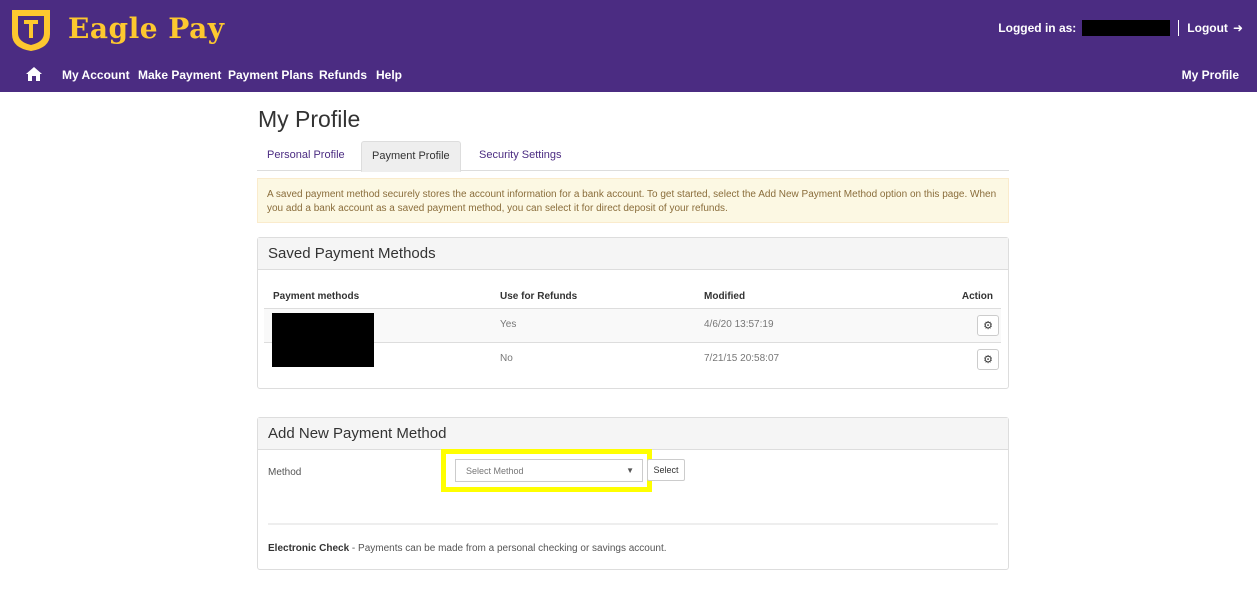 Image resolution: width=1257 pixels, height=598 pixels. I want to click on method-label: Method, so click(285, 472).